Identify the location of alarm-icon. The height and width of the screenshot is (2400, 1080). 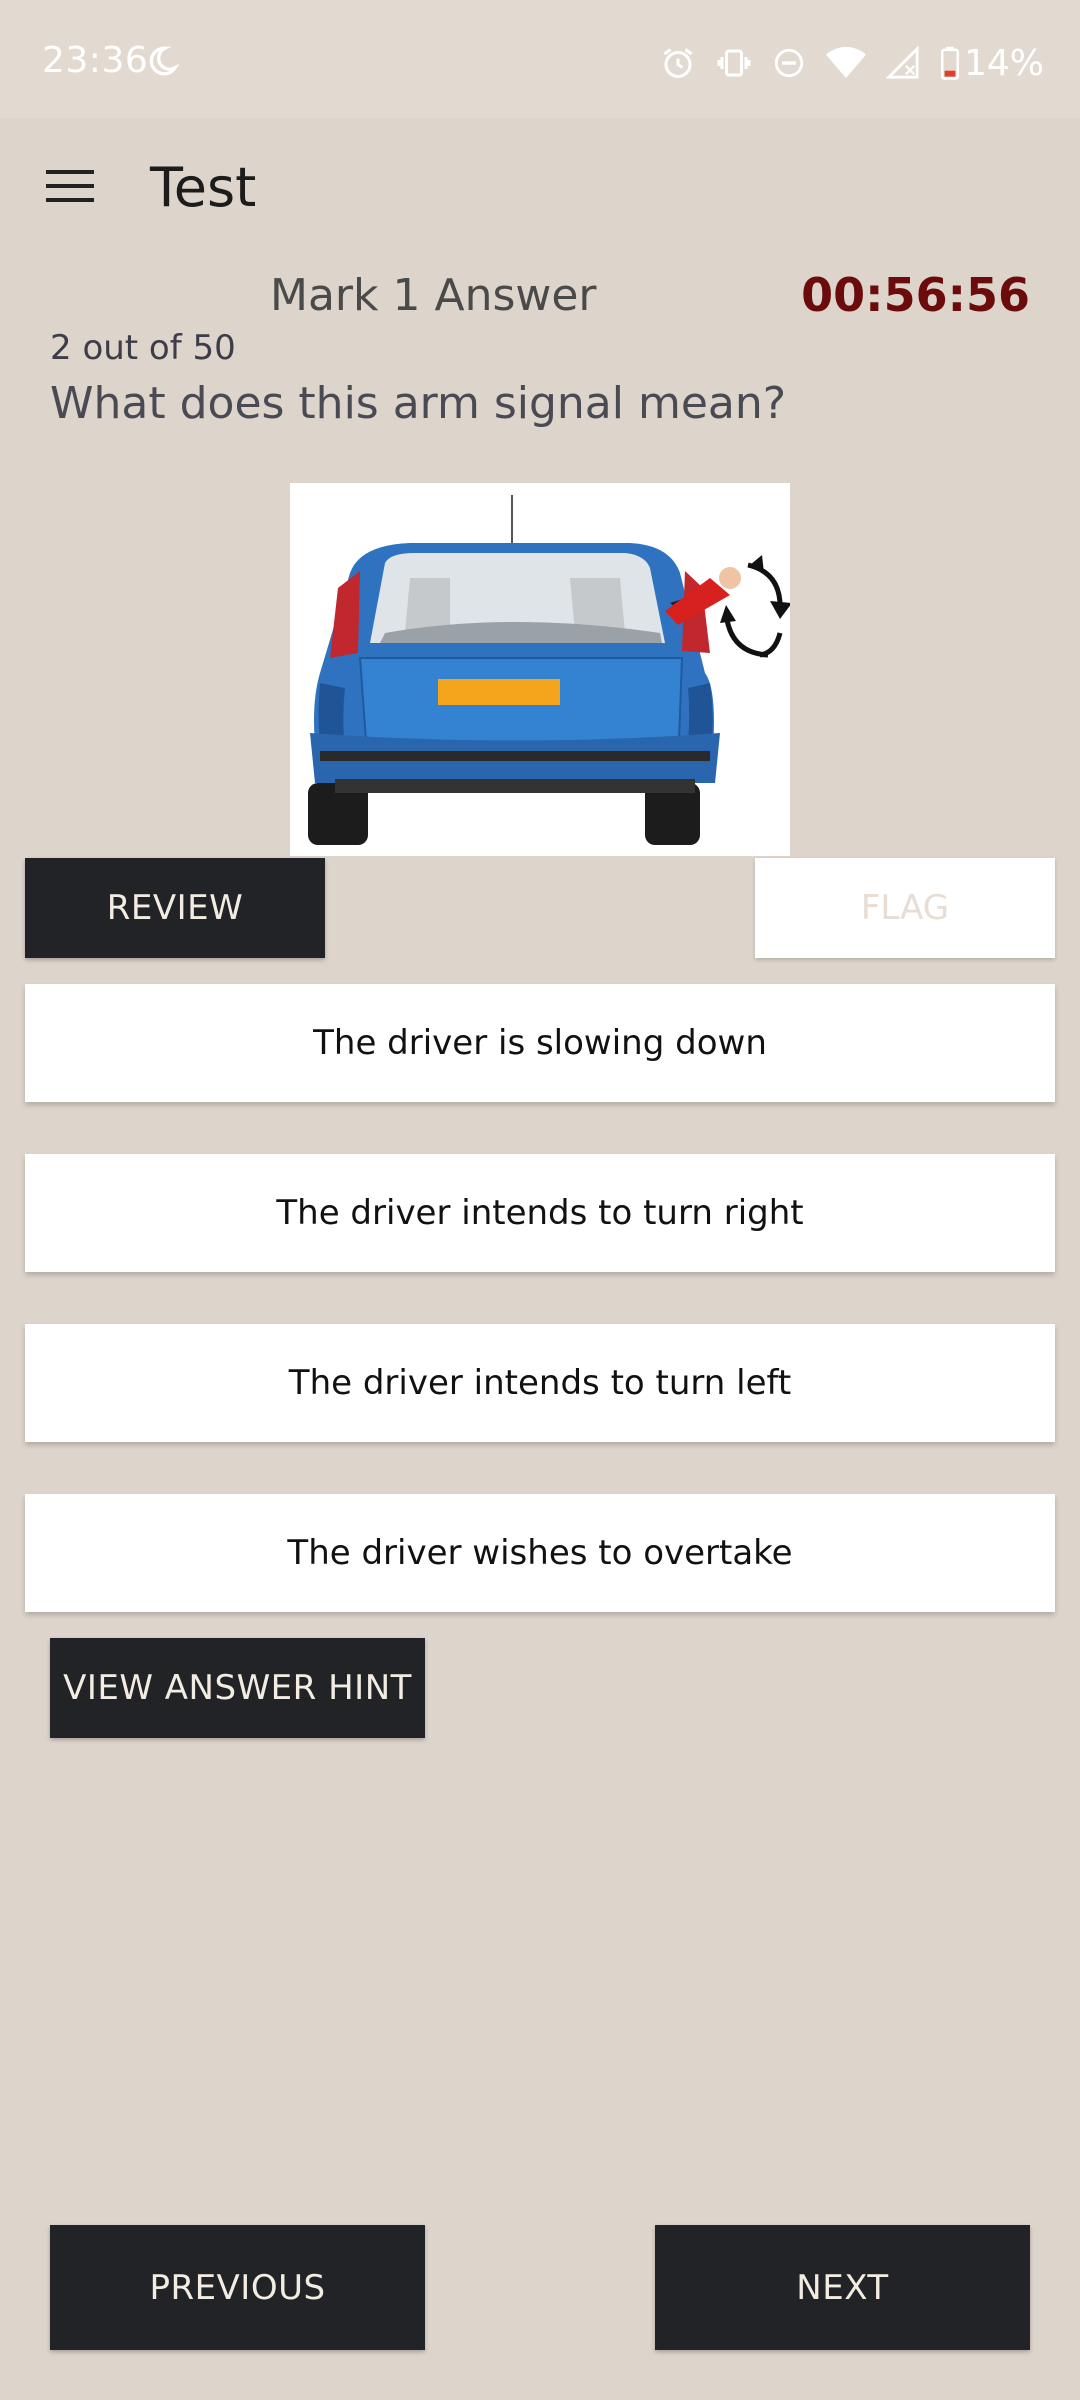
(678, 63).